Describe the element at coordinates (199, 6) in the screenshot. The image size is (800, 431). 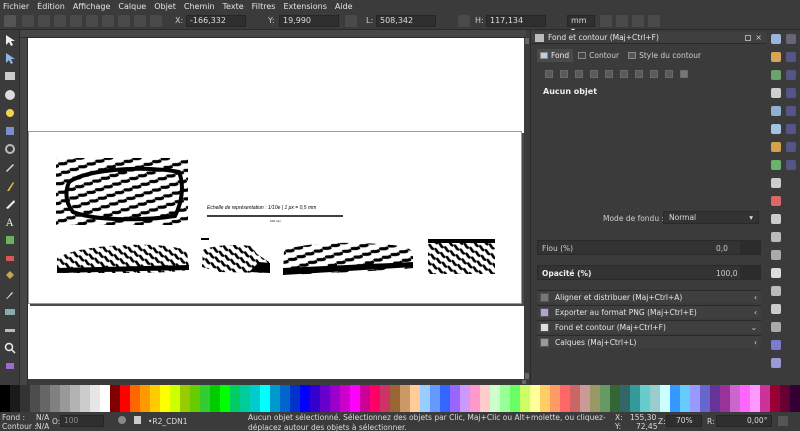
I see `menu-item-5: Chemin` at that location.